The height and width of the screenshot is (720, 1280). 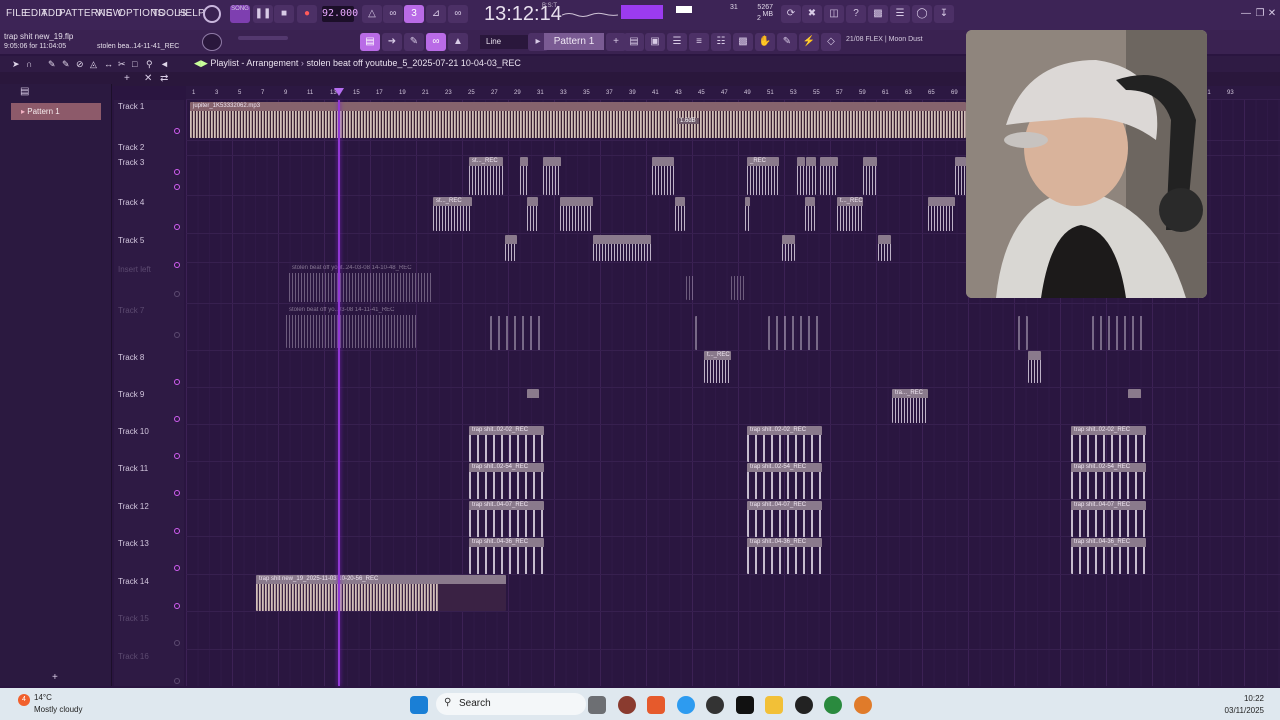 What do you see at coordinates (856, 14) in the screenshot?
I see `help-icon: ?` at bounding box center [856, 14].